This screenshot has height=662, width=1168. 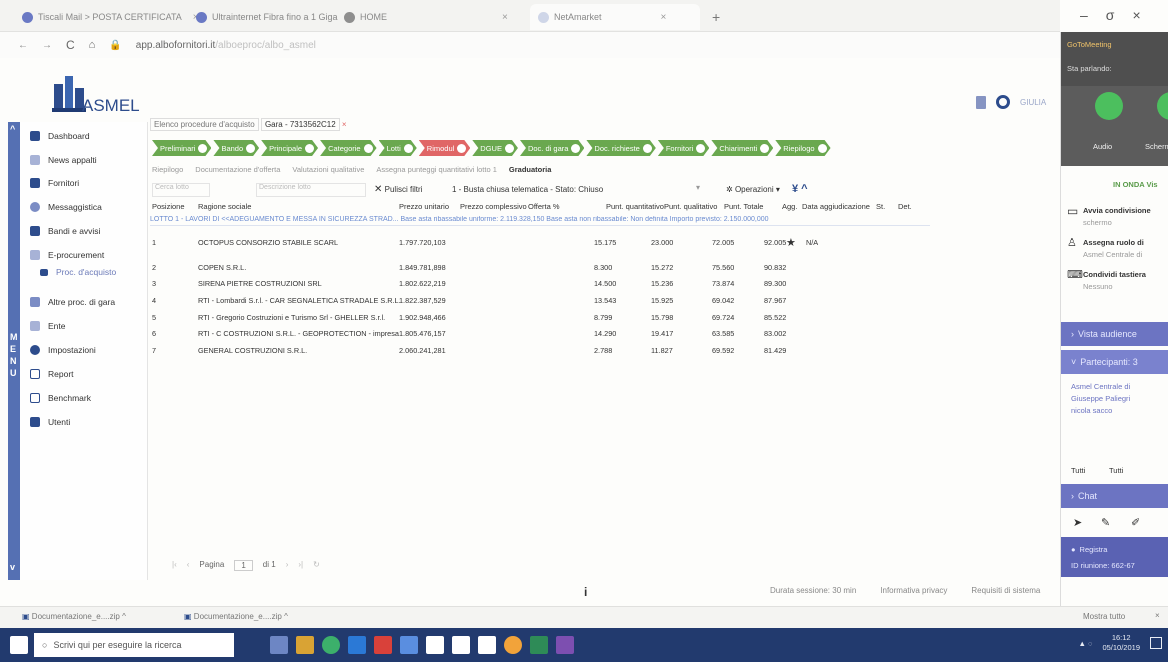 I want to click on sidebar-item-messaggistica: Messaggistica, so click(x=66, y=207).